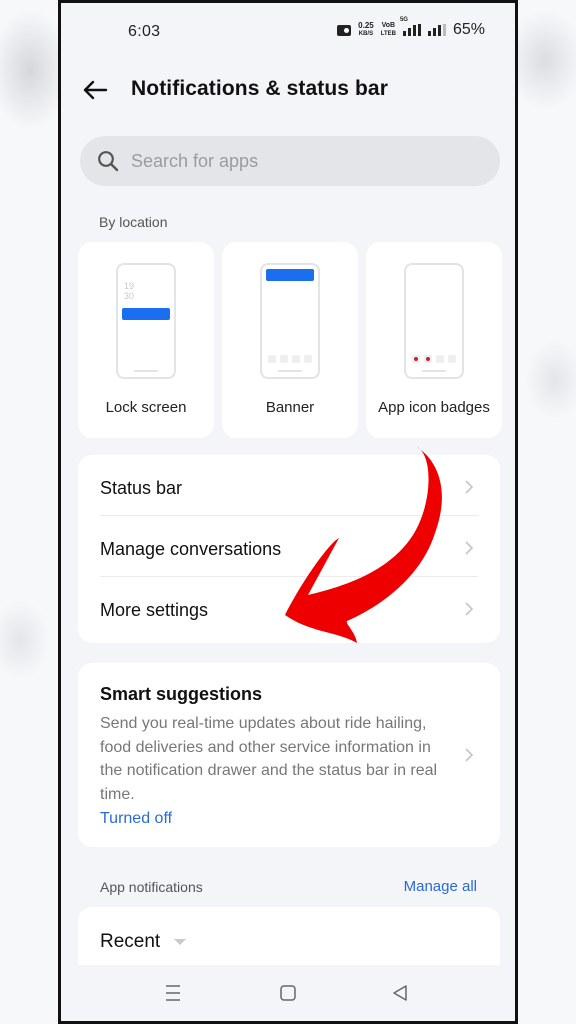 This screenshot has width=576, height=1024. Describe the element at coordinates (403, 20) in the screenshot. I see `network-type: 5G` at that location.